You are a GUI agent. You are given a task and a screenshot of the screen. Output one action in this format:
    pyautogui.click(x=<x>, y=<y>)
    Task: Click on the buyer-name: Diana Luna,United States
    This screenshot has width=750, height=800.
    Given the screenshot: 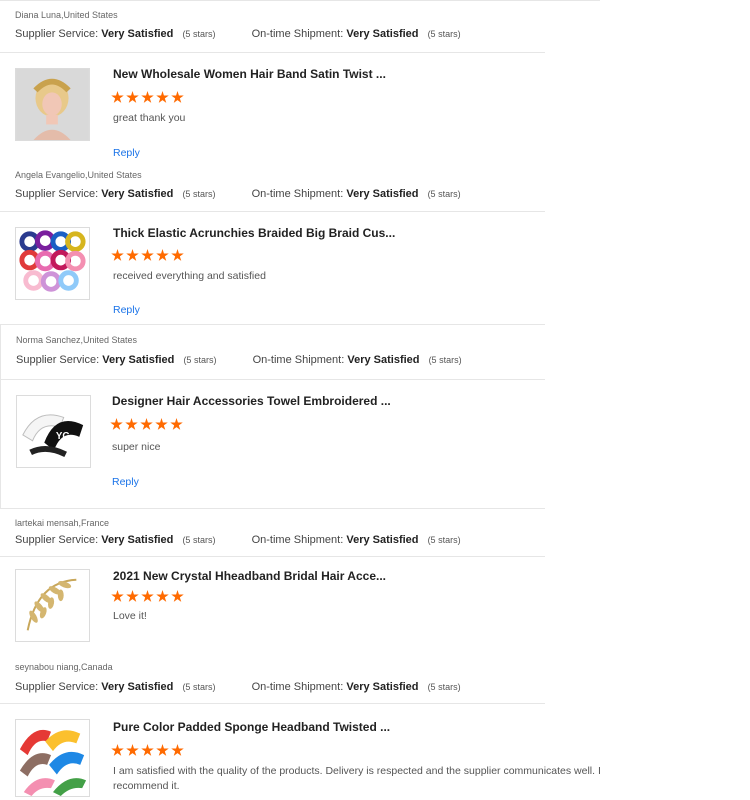 What is the action you would take?
    pyautogui.click(x=66, y=15)
    